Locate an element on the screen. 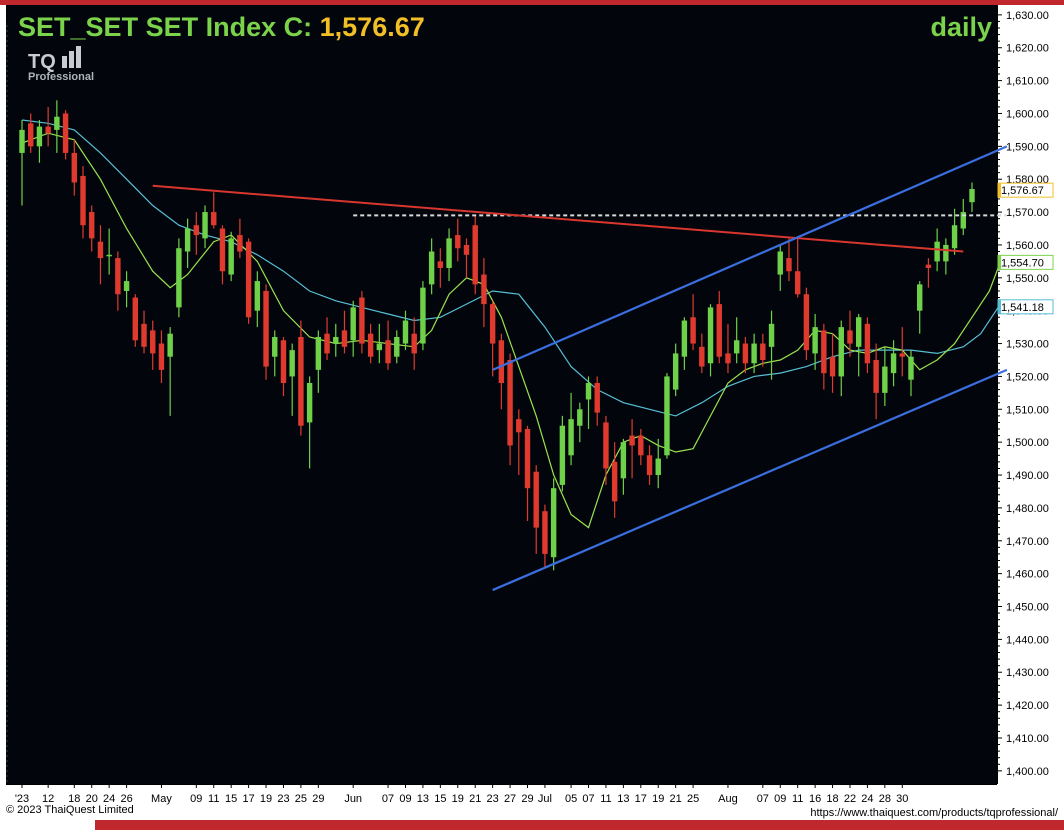 The image size is (1064, 830). price-label-text: 1,541.18 is located at coordinates (1022, 308).